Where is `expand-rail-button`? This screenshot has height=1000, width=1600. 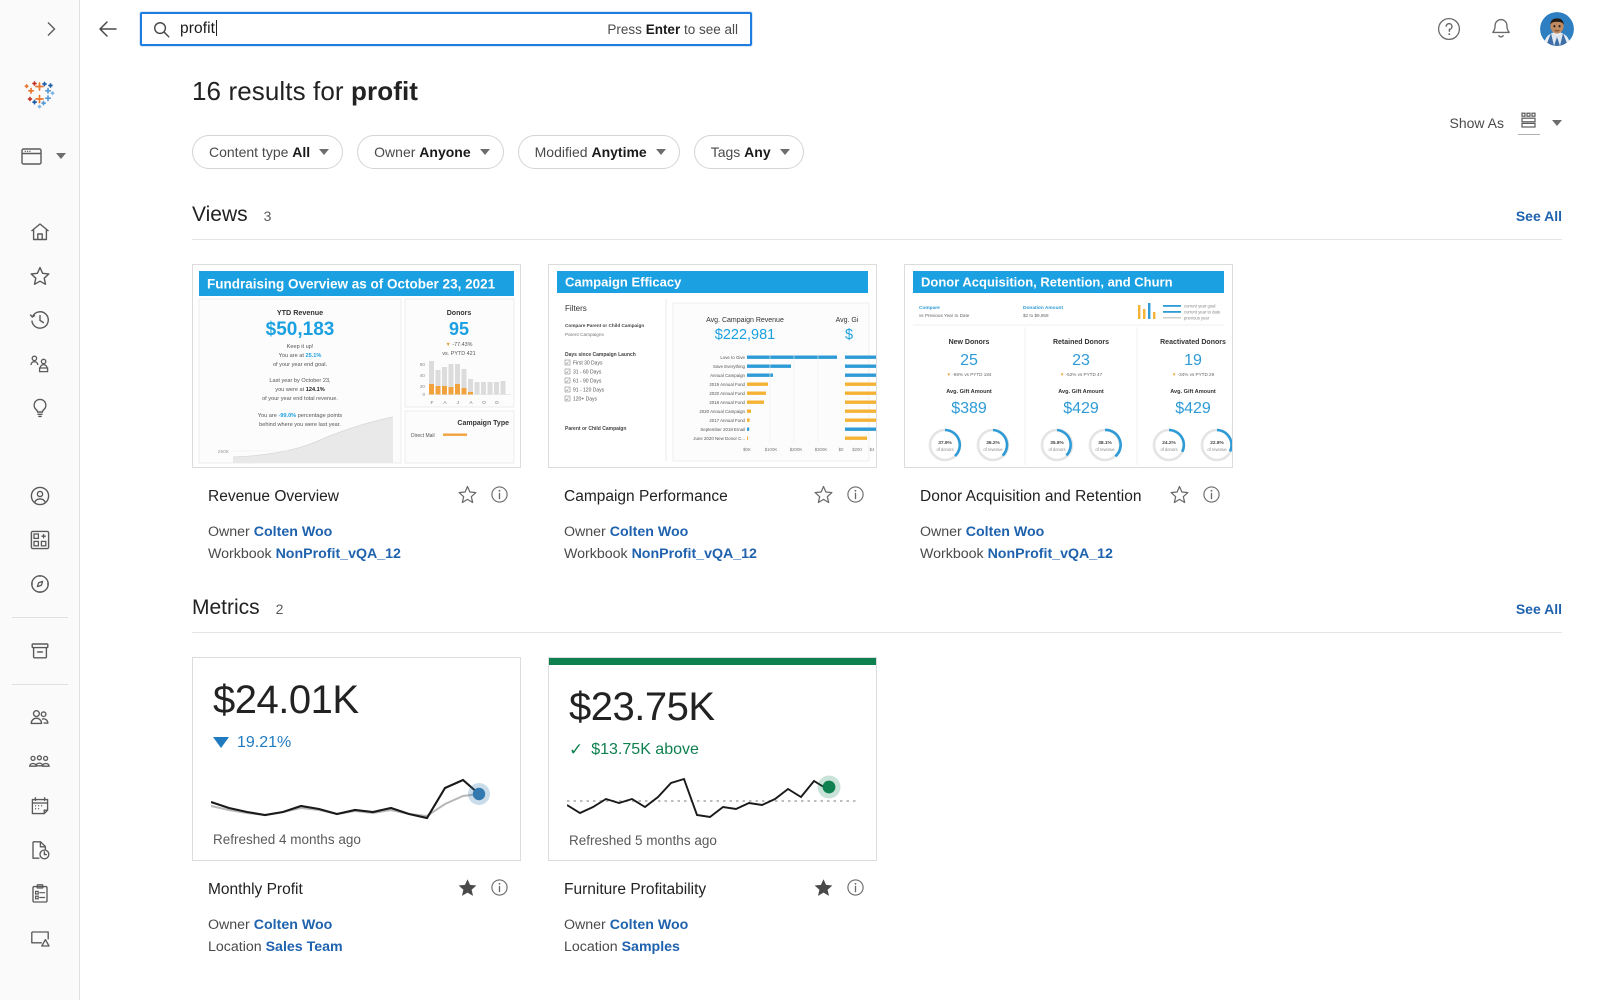
expand-rail-button is located at coordinates (40, 29).